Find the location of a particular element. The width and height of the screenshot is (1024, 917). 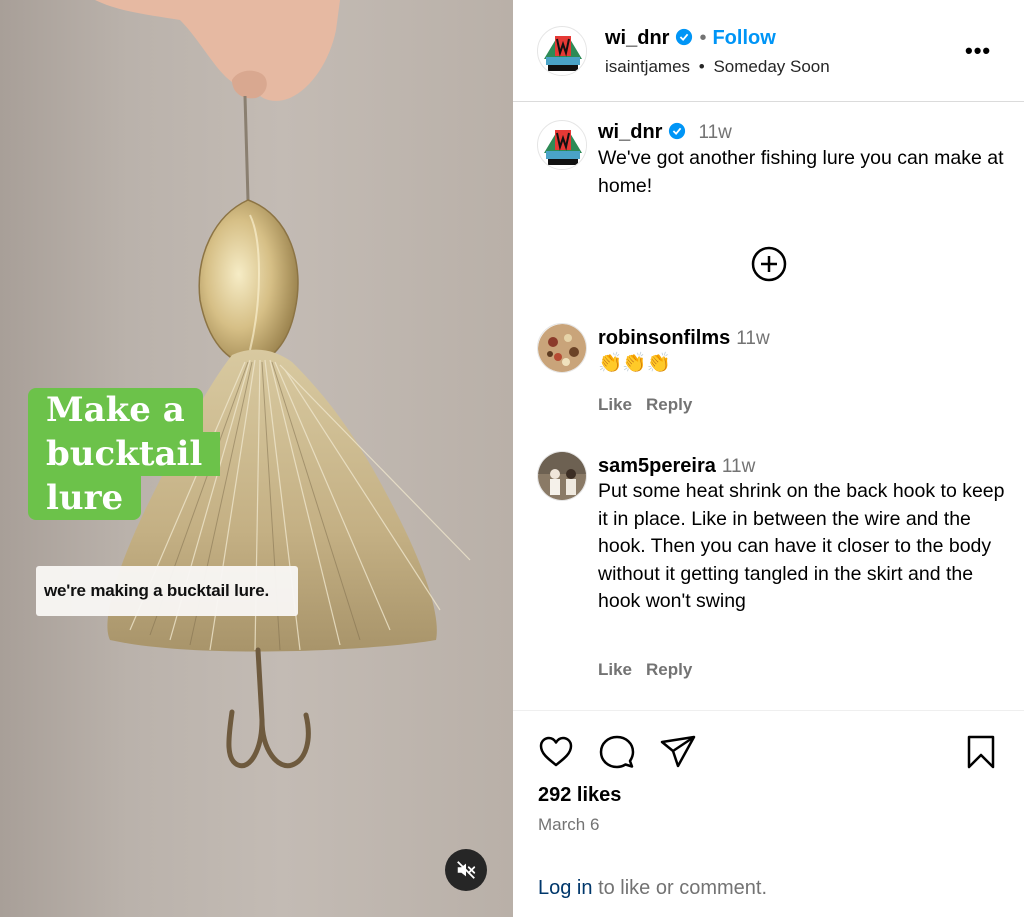

header-username: wi_dnr is located at coordinates (637, 38).